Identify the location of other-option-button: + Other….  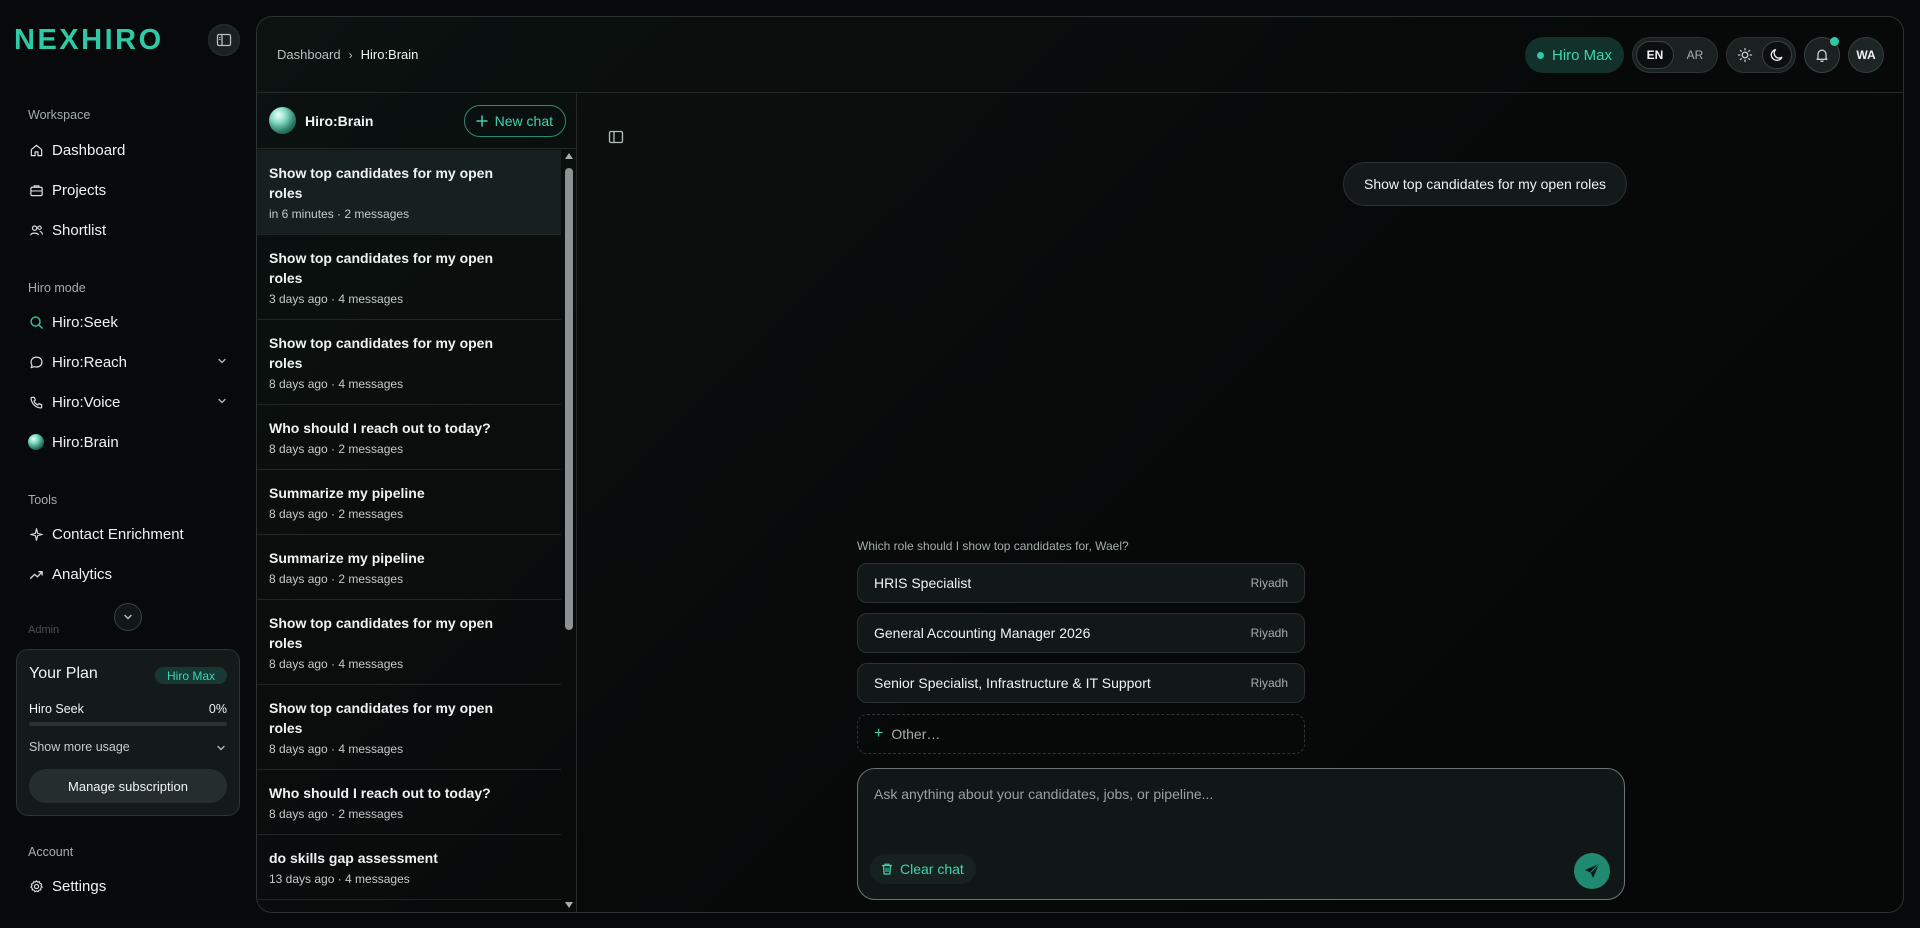
(1081, 734).